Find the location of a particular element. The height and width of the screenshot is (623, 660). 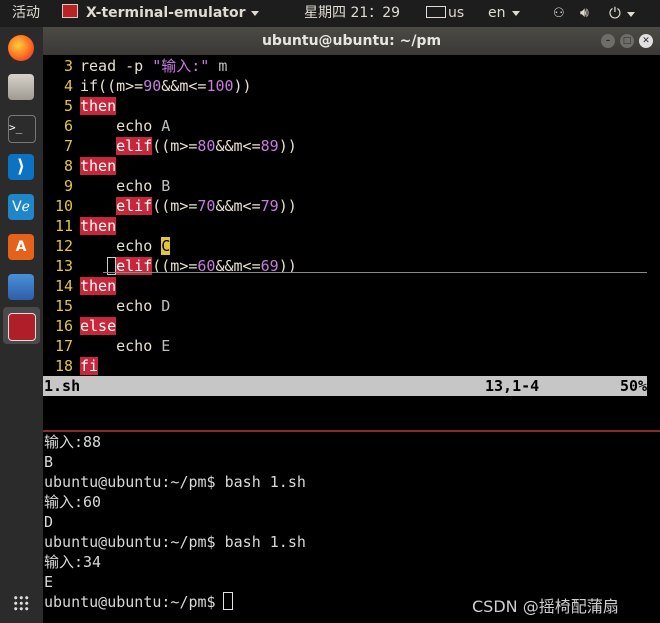

line-number: 16 is located at coordinates (63, 326).